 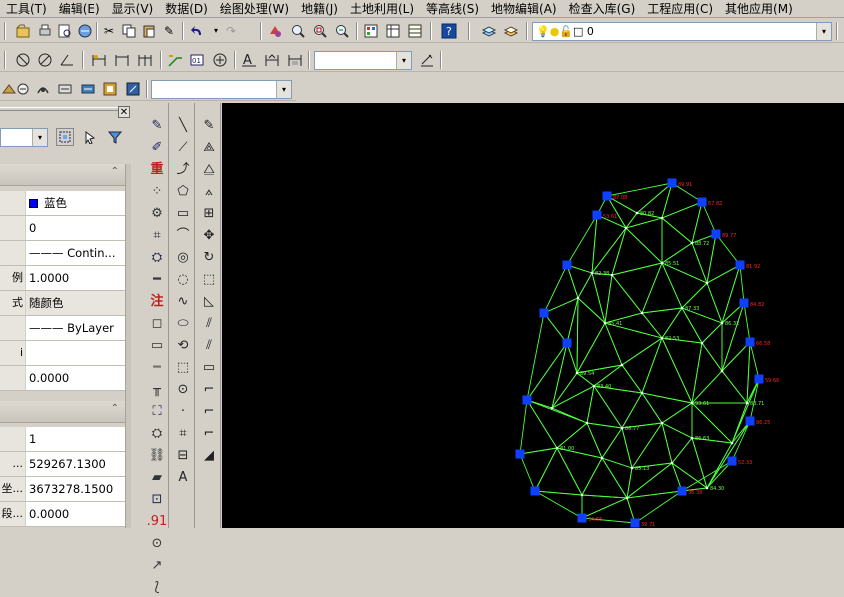 I want to click on dim-linear-icon, so click(x=99, y=60).